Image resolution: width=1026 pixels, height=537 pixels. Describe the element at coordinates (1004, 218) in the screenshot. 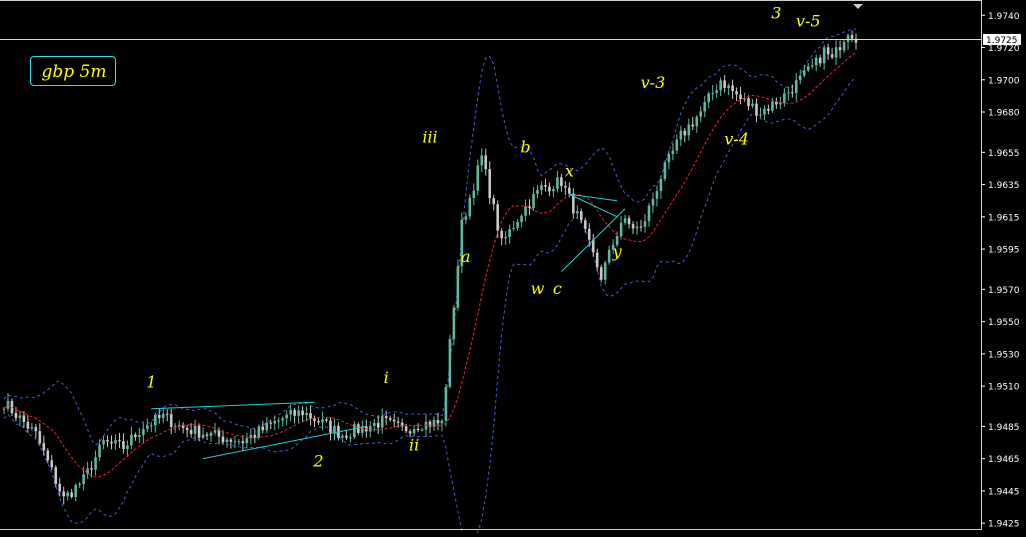

I see `y-tick-label: 1.9615` at that location.